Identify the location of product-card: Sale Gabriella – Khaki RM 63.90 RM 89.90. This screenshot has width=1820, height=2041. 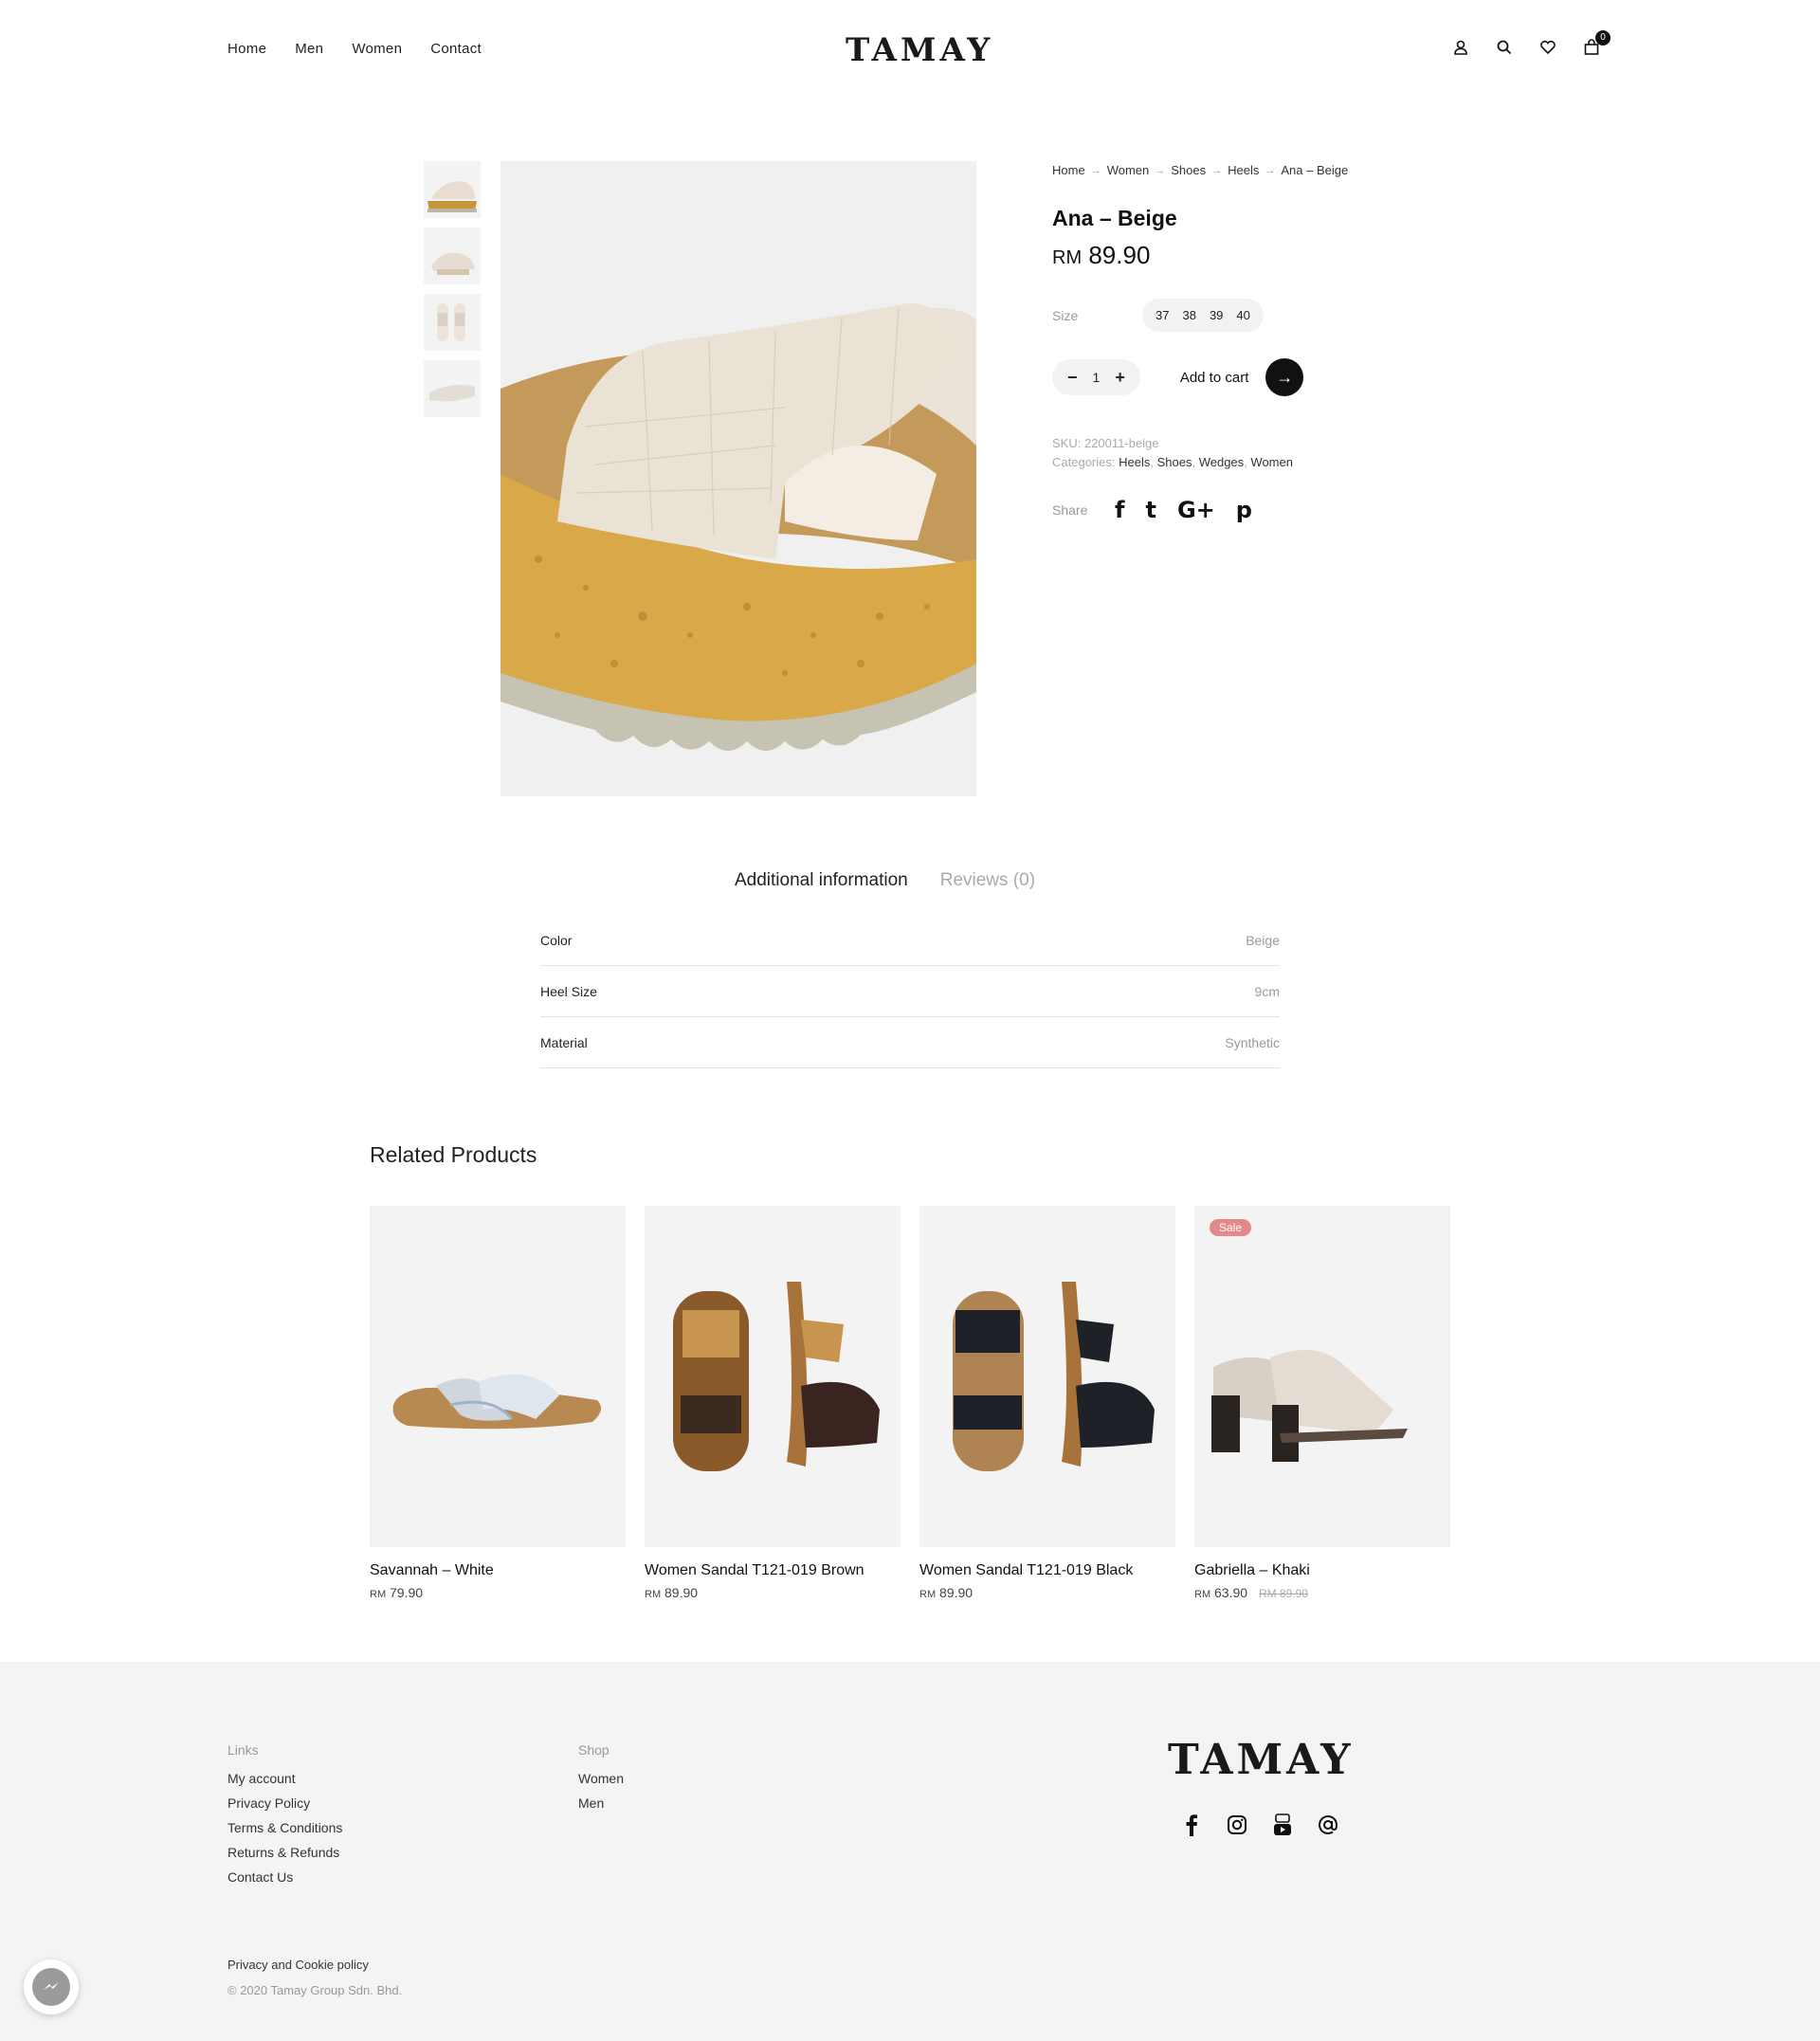
(1322, 1403).